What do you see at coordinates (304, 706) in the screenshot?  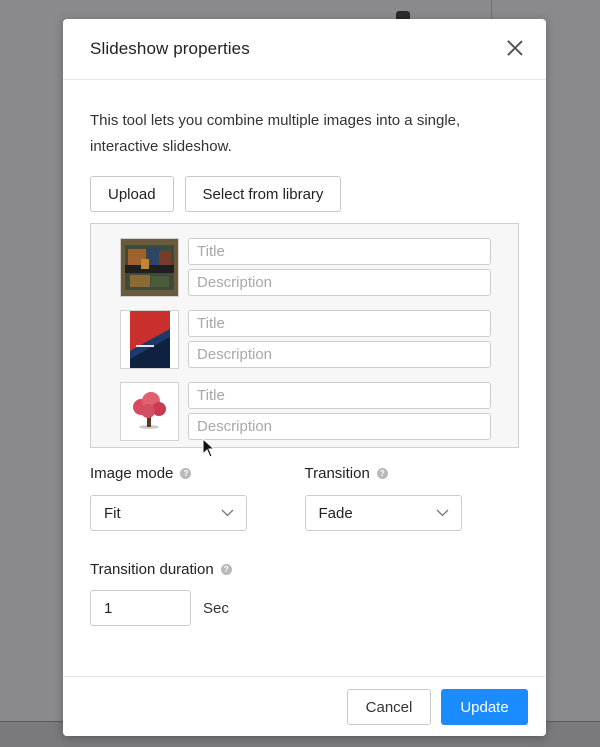 I see `dialog-footer: Cancel Update` at bounding box center [304, 706].